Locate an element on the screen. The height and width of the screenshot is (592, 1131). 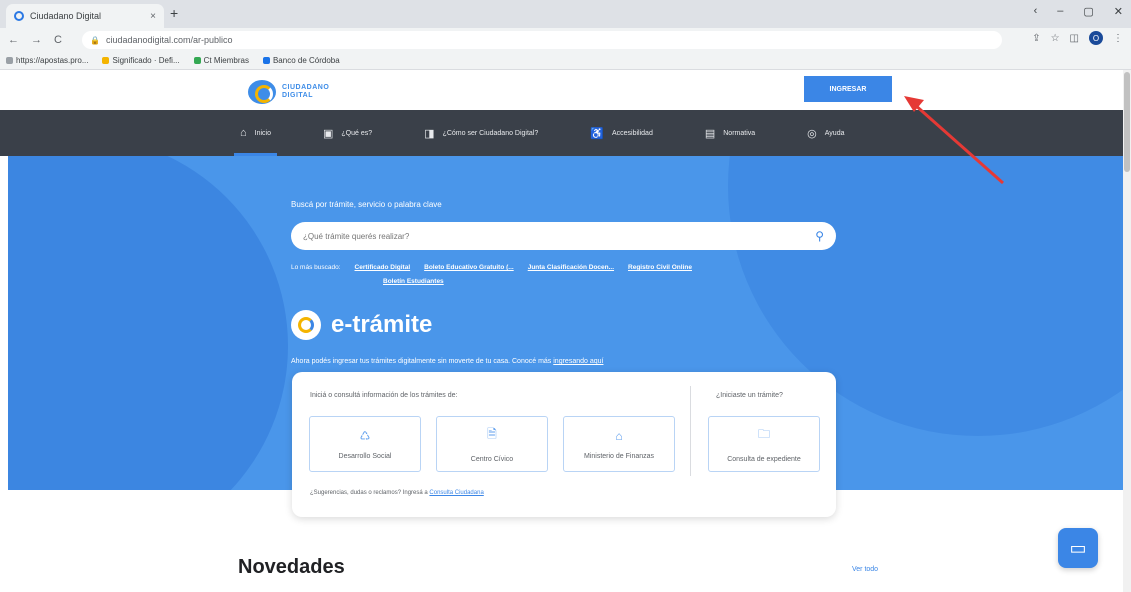
annotation-arrow-line is located at coordinates (958, 143).